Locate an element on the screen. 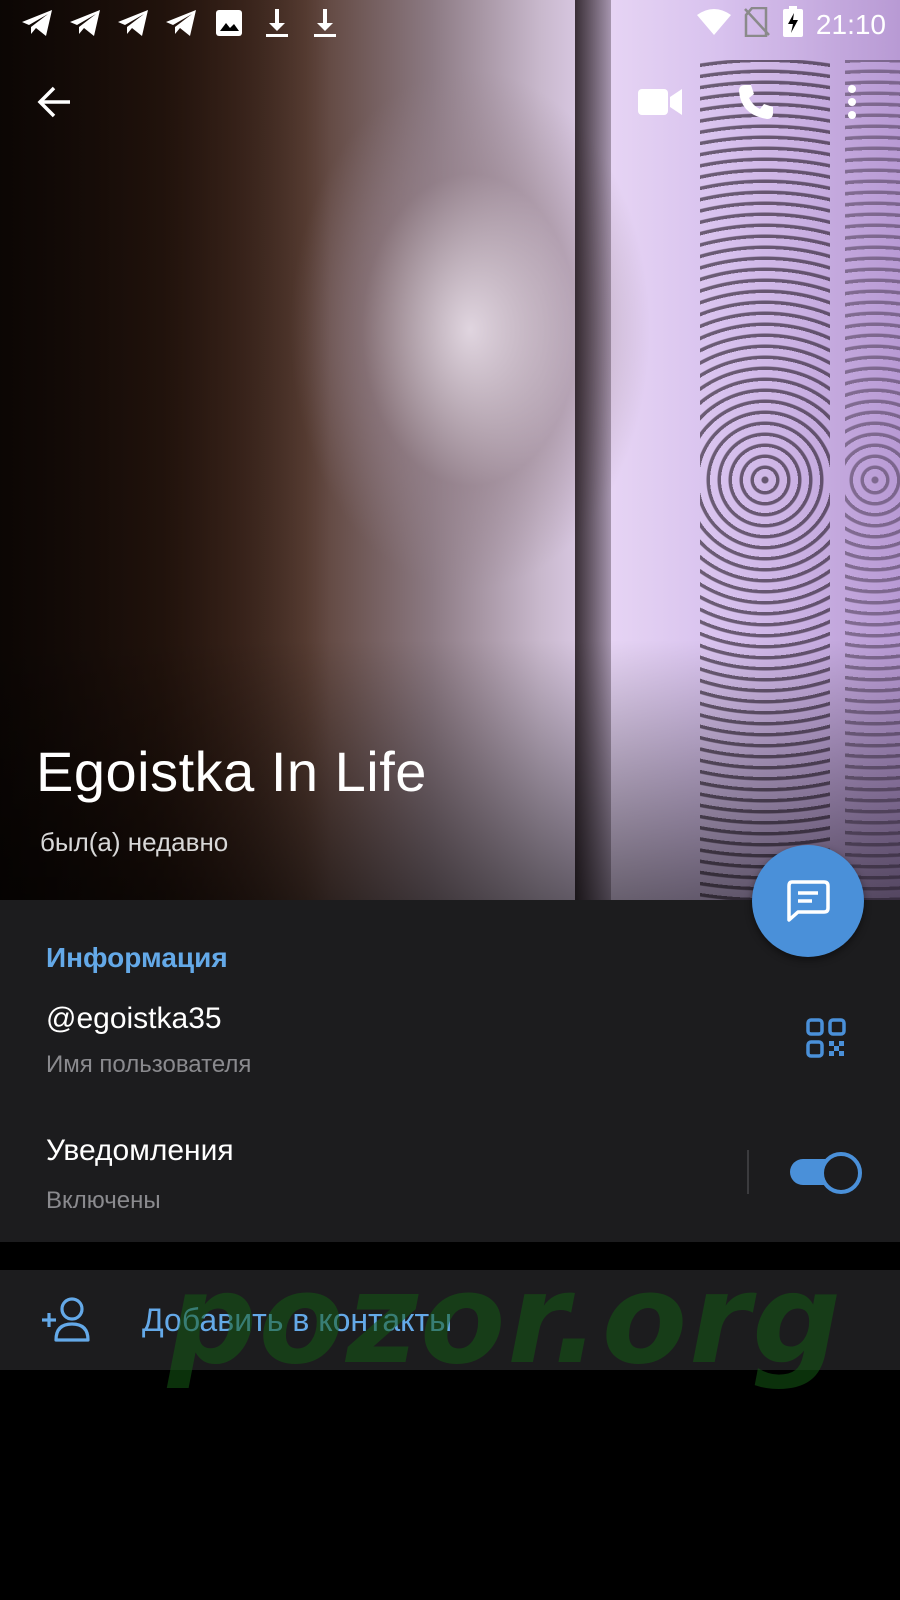 The width and height of the screenshot is (900, 1600). video-call-button is located at coordinates (660, 102).